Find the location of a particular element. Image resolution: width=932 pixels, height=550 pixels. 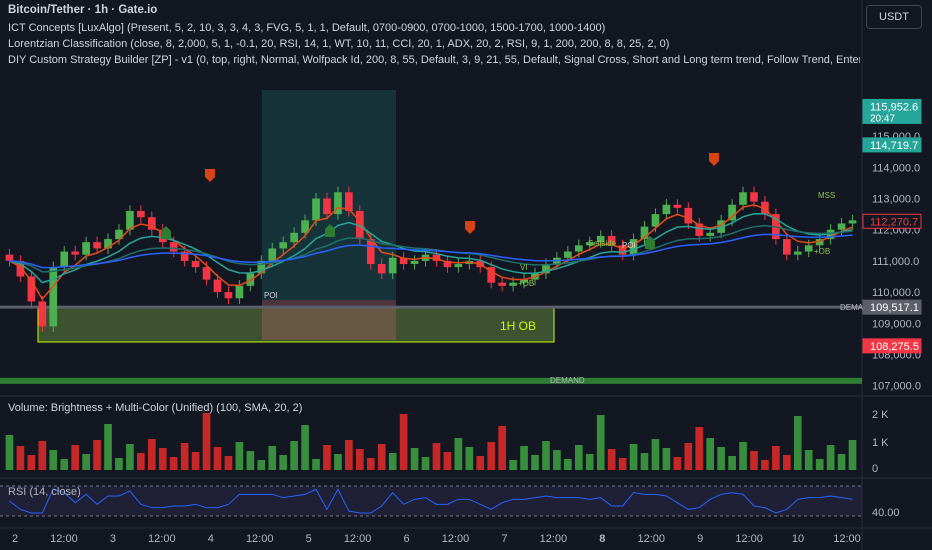

rsi-pane-title: RSI (14, close) is located at coordinates (44, 492).